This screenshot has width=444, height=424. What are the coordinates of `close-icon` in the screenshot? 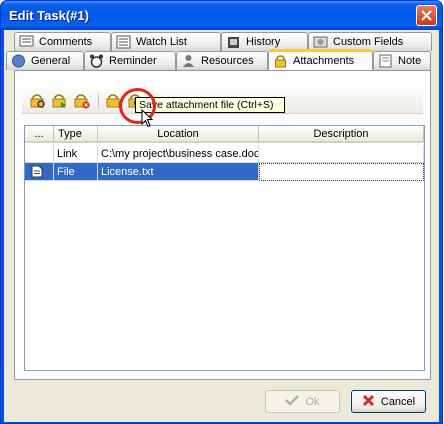 It's located at (426, 15).